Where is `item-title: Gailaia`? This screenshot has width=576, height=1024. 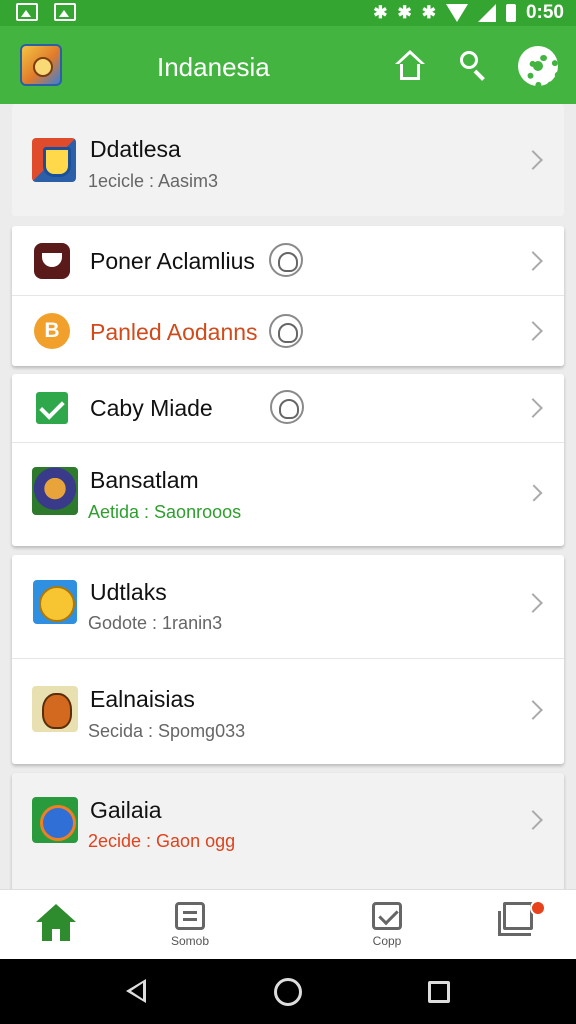
item-title: Gailaia is located at coordinates (126, 810).